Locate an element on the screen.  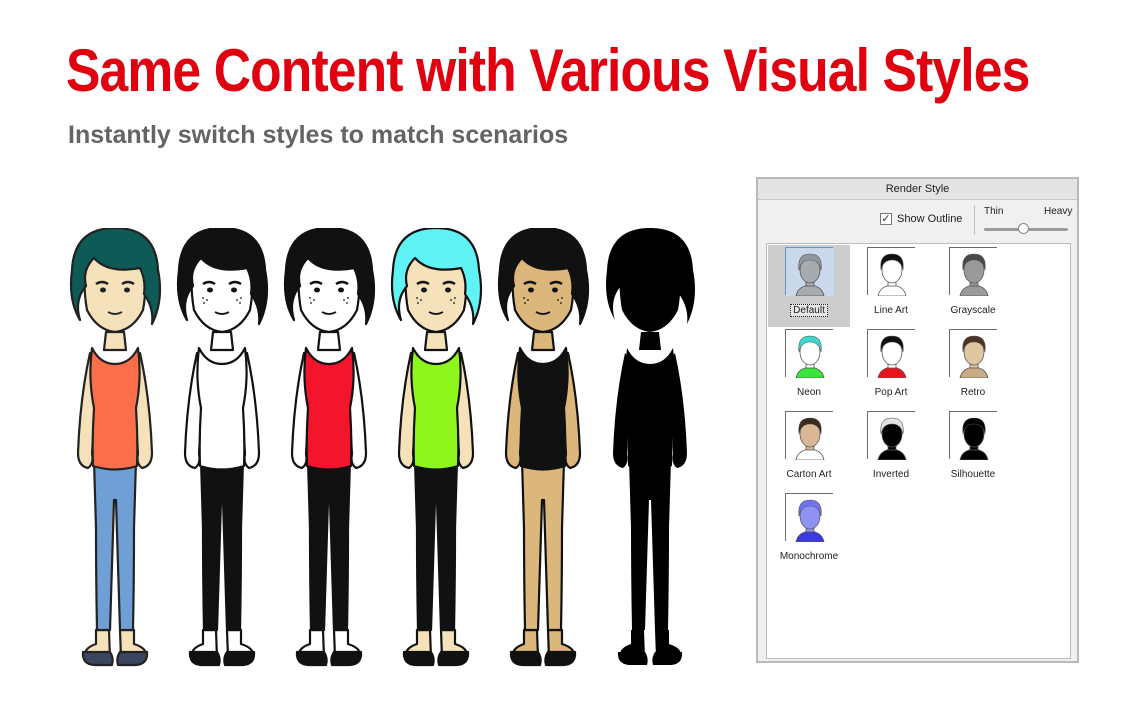
style-option-label-text: Inverted is located at coordinates (891, 474).